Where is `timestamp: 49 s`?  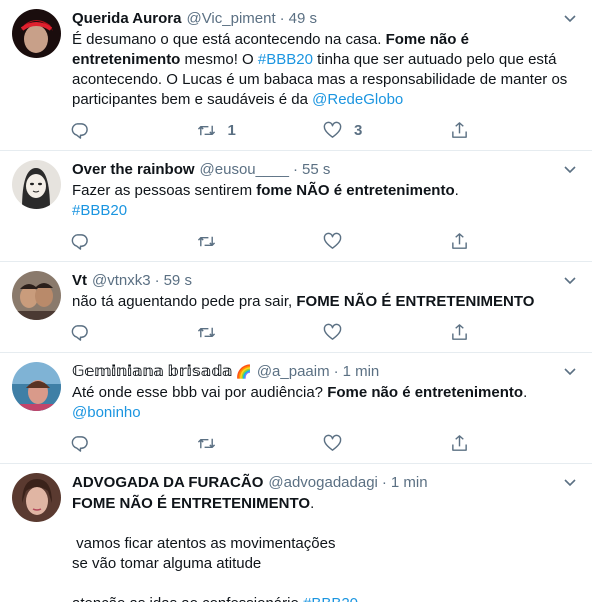 timestamp: 49 s is located at coordinates (303, 19).